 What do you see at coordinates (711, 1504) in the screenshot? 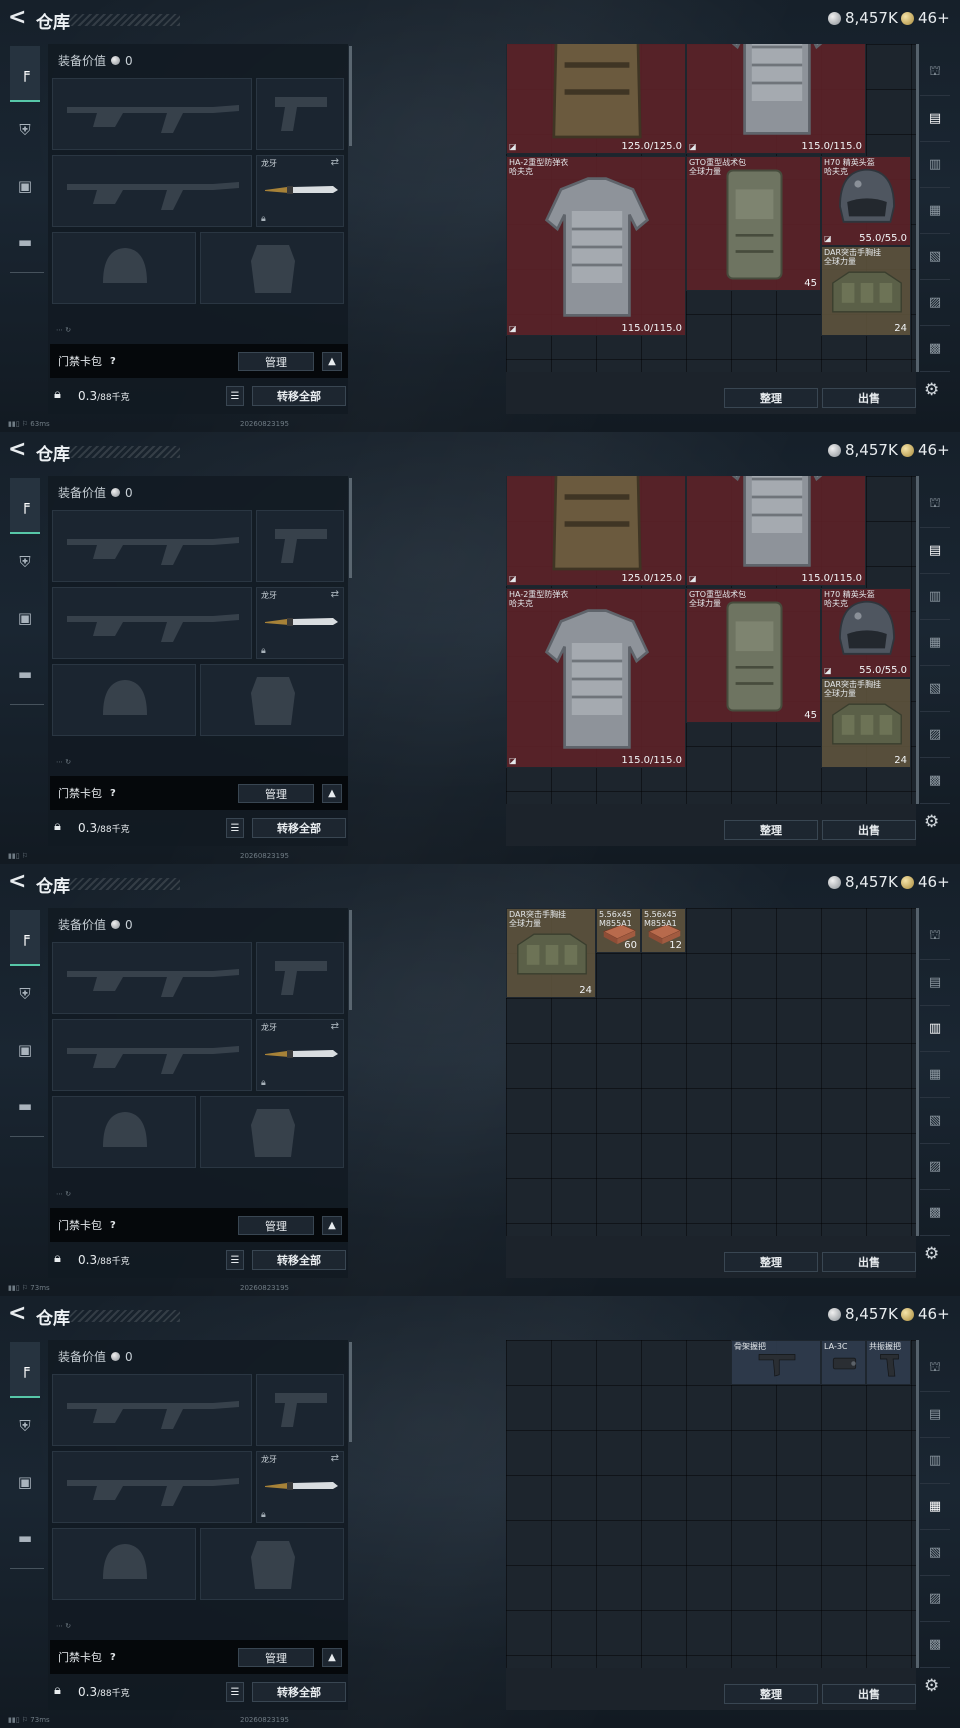
I see `stash-grid: 骨架握把 LA-3C 共振握把` at bounding box center [711, 1504].